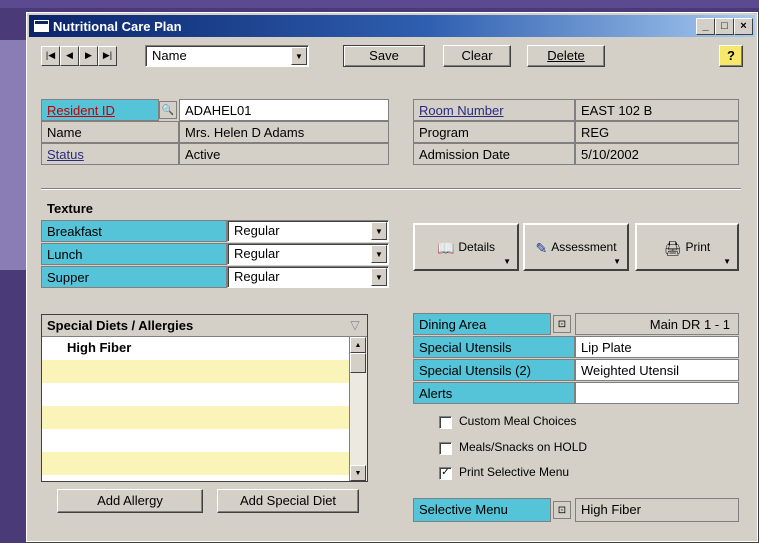  I want to click on first-record-button: |◀, so click(50, 56).